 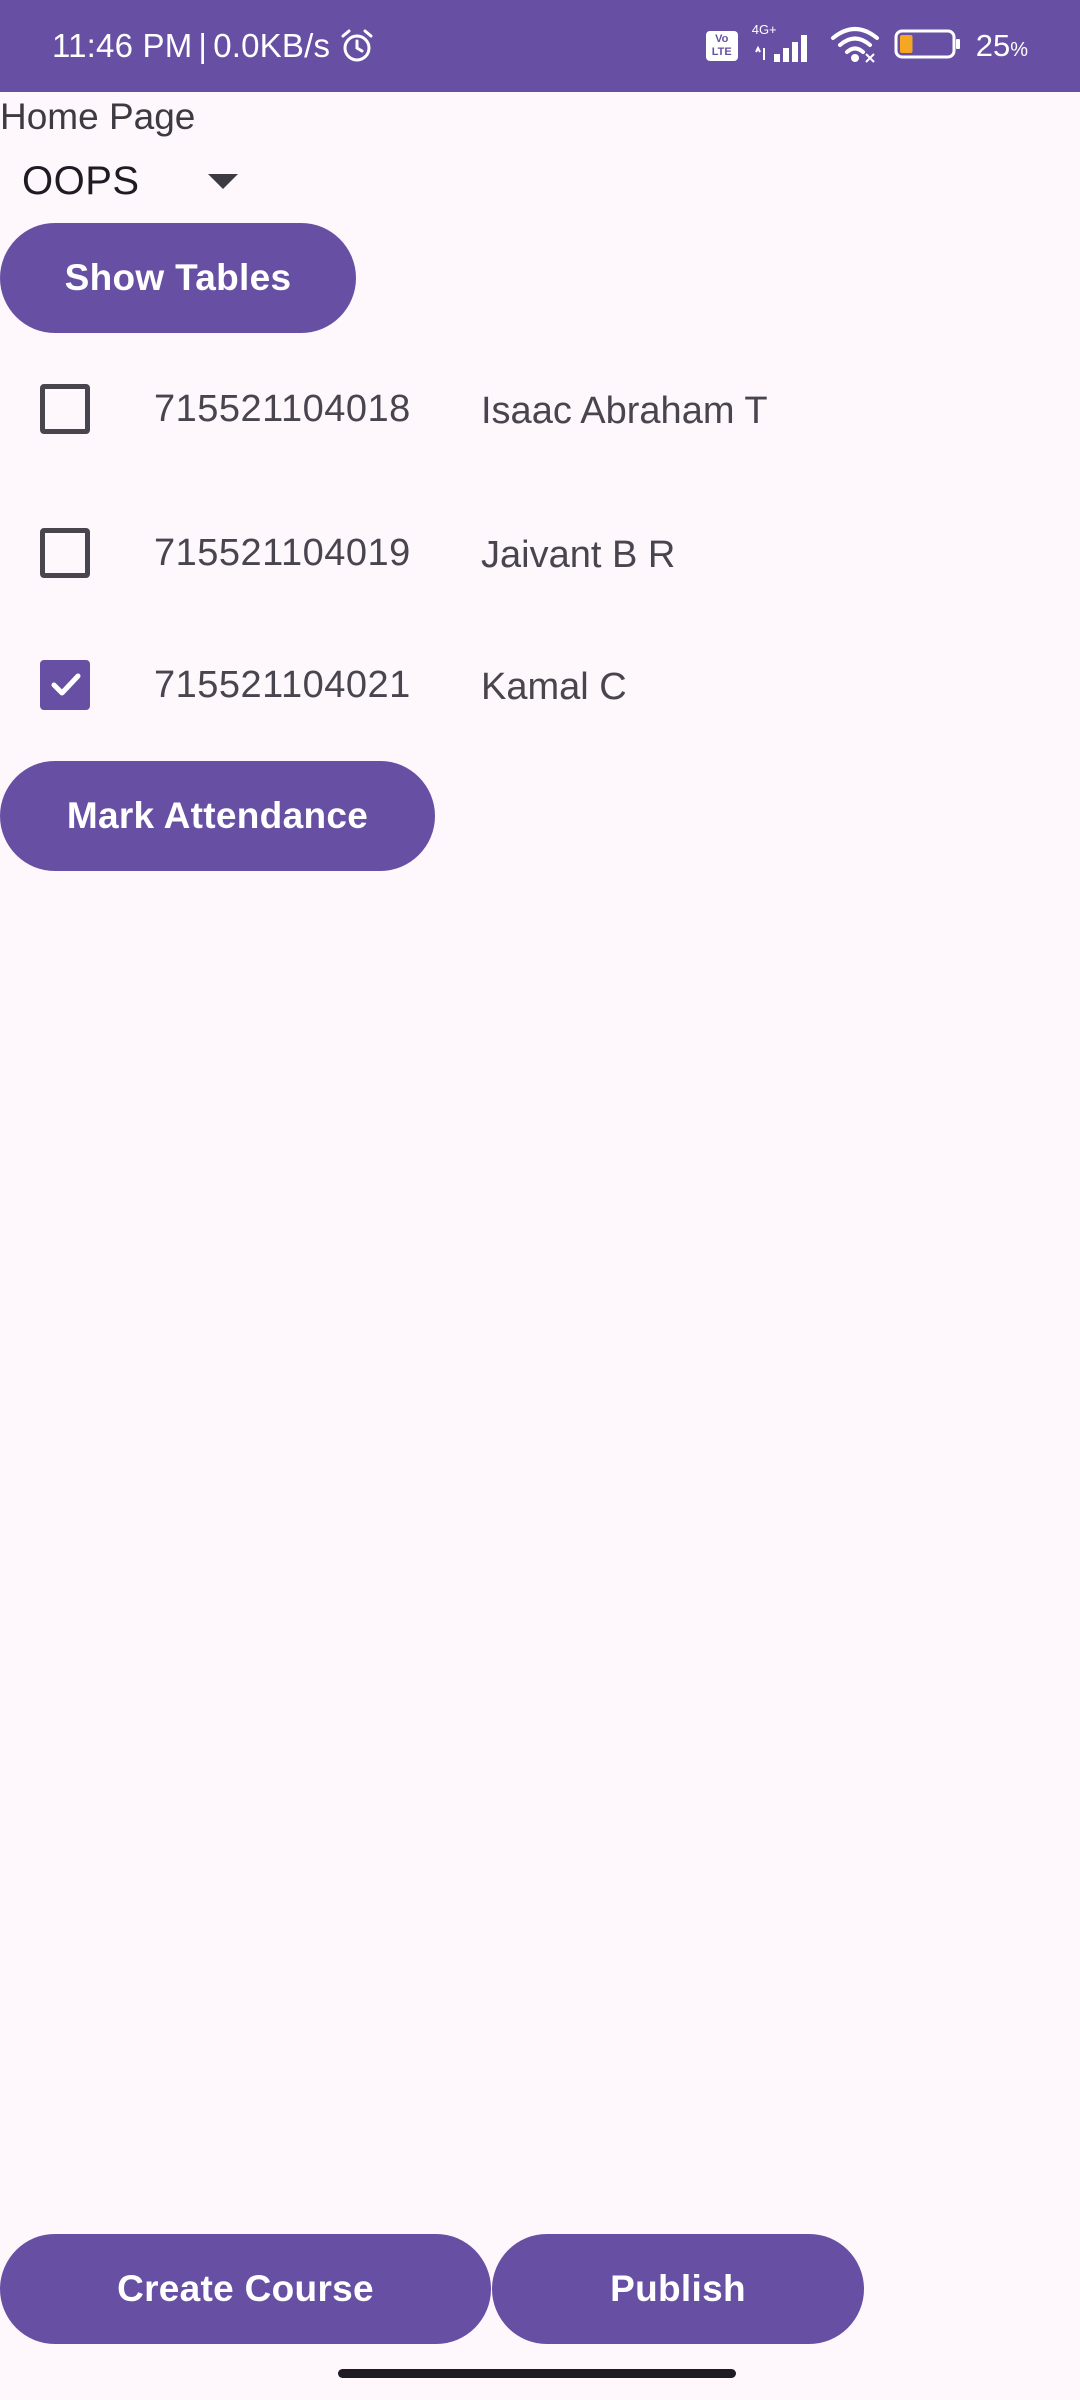 What do you see at coordinates (554, 687) in the screenshot?
I see `student-name: Kamal C` at bounding box center [554, 687].